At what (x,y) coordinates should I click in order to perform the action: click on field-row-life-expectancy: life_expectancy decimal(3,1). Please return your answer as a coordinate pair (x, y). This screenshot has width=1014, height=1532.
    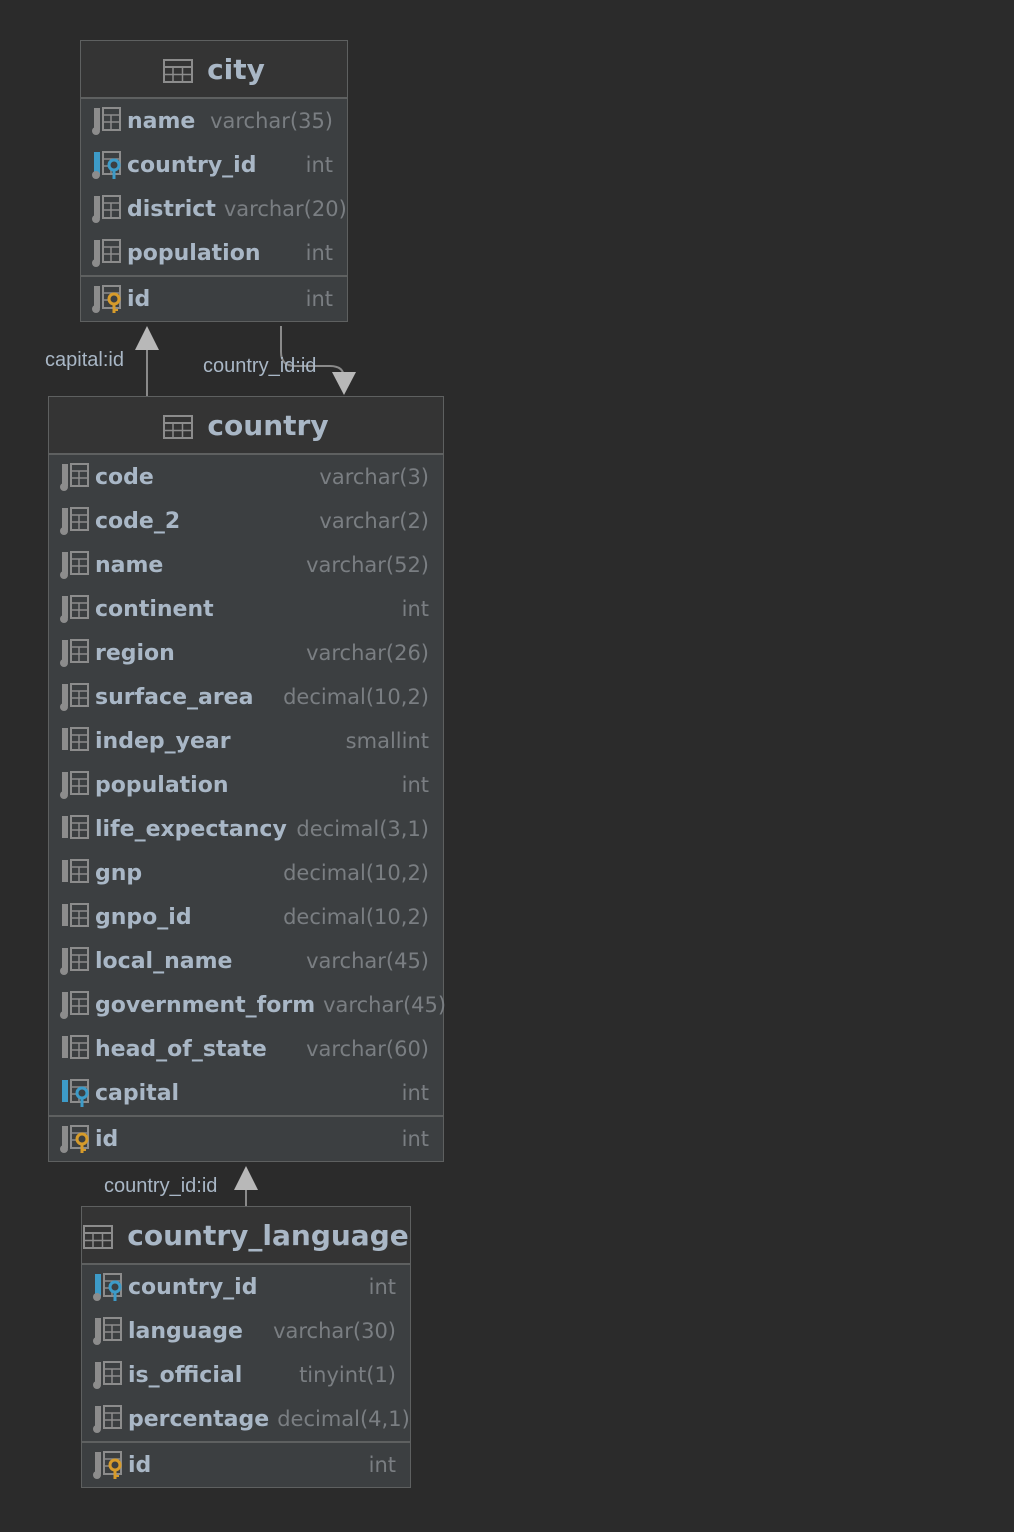
    Looking at the image, I should click on (246, 829).